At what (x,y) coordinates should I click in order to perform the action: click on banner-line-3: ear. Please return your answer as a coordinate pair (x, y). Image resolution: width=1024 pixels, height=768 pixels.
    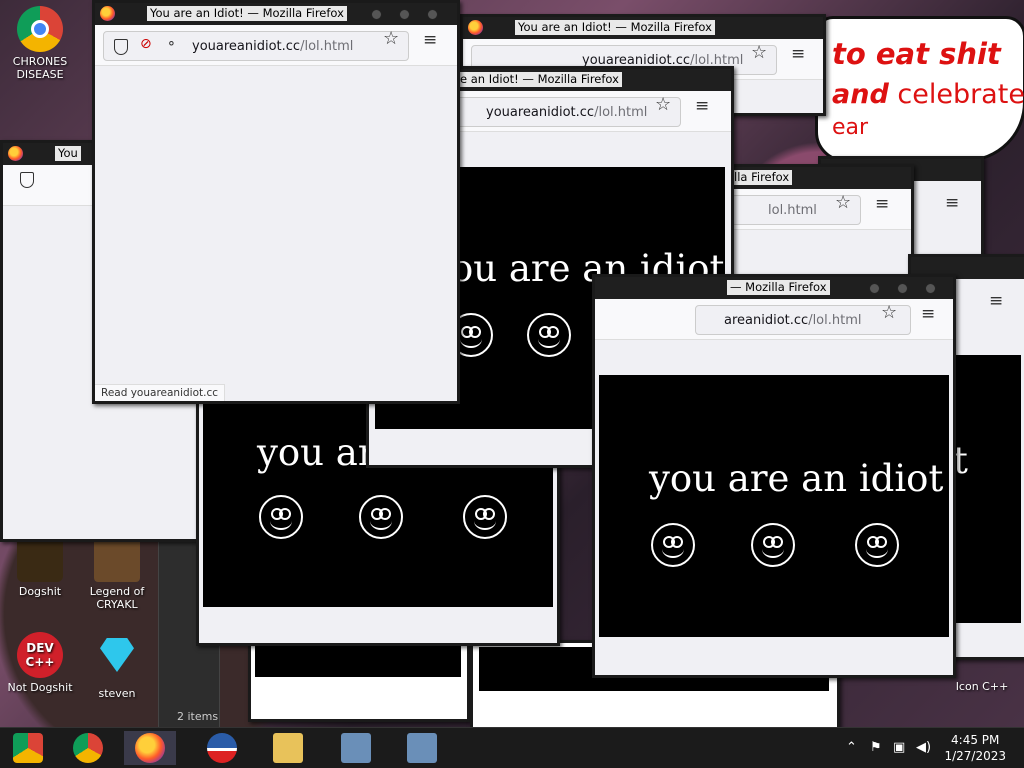
    Looking at the image, I should click on (850, 127).